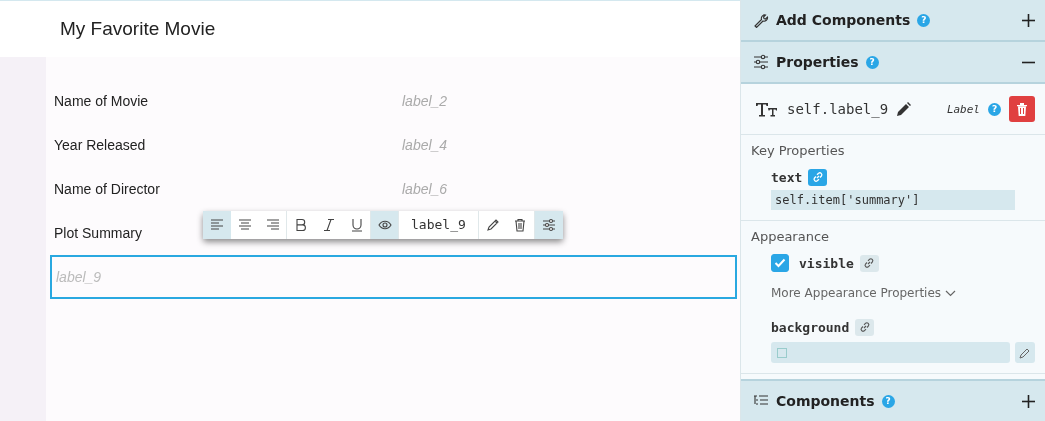  I want to click on color-picker-button, so click(1025, 352).